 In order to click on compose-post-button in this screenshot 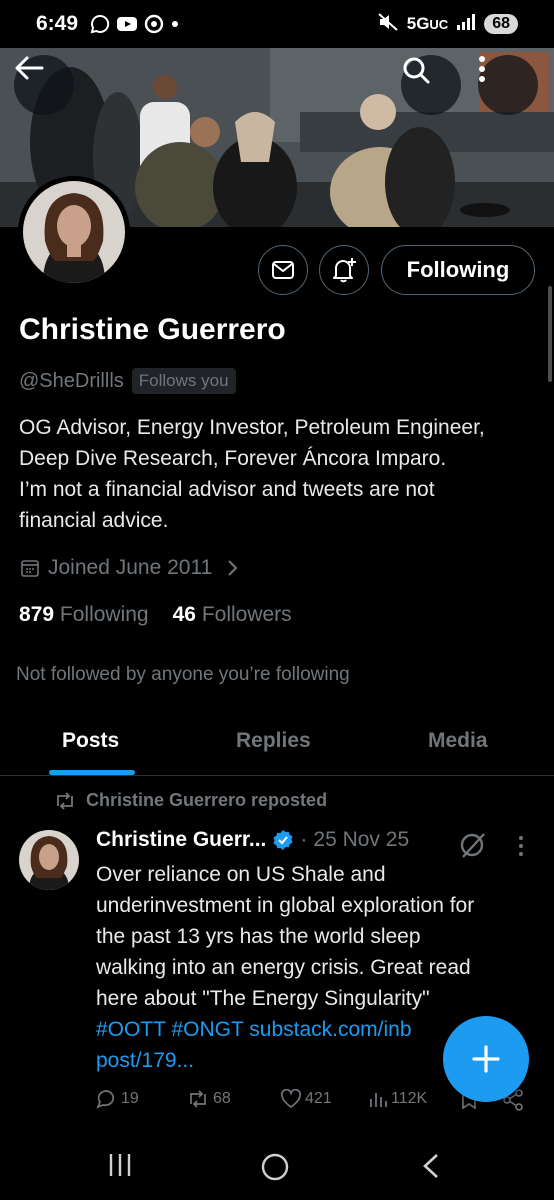, I will do `click(486, 1059)`.